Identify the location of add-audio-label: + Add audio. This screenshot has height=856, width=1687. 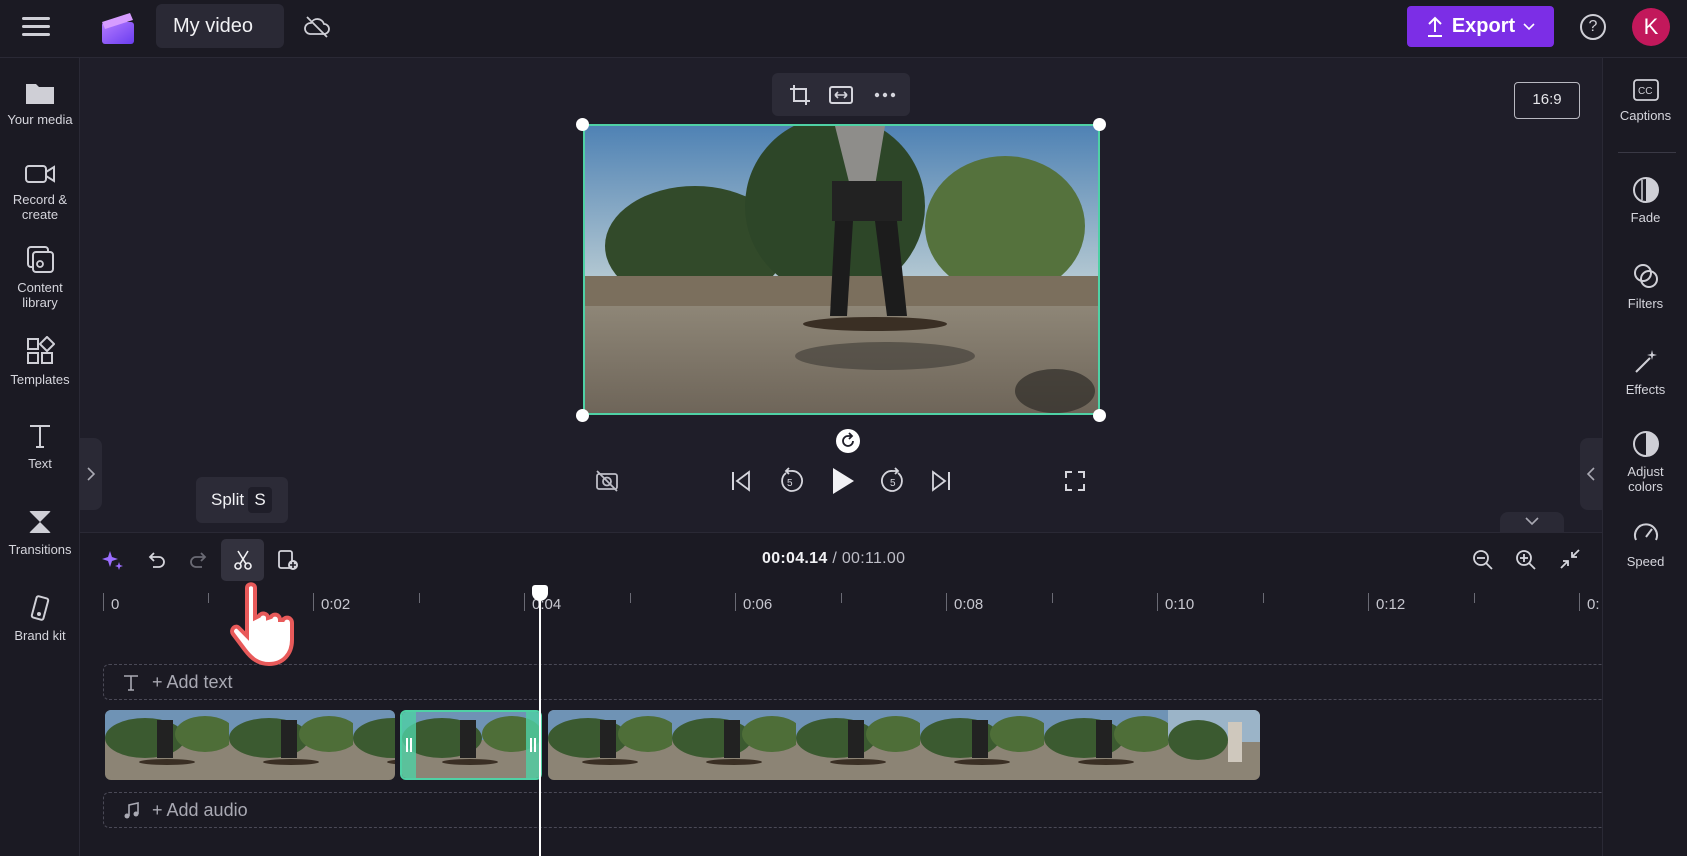
(200, 810).